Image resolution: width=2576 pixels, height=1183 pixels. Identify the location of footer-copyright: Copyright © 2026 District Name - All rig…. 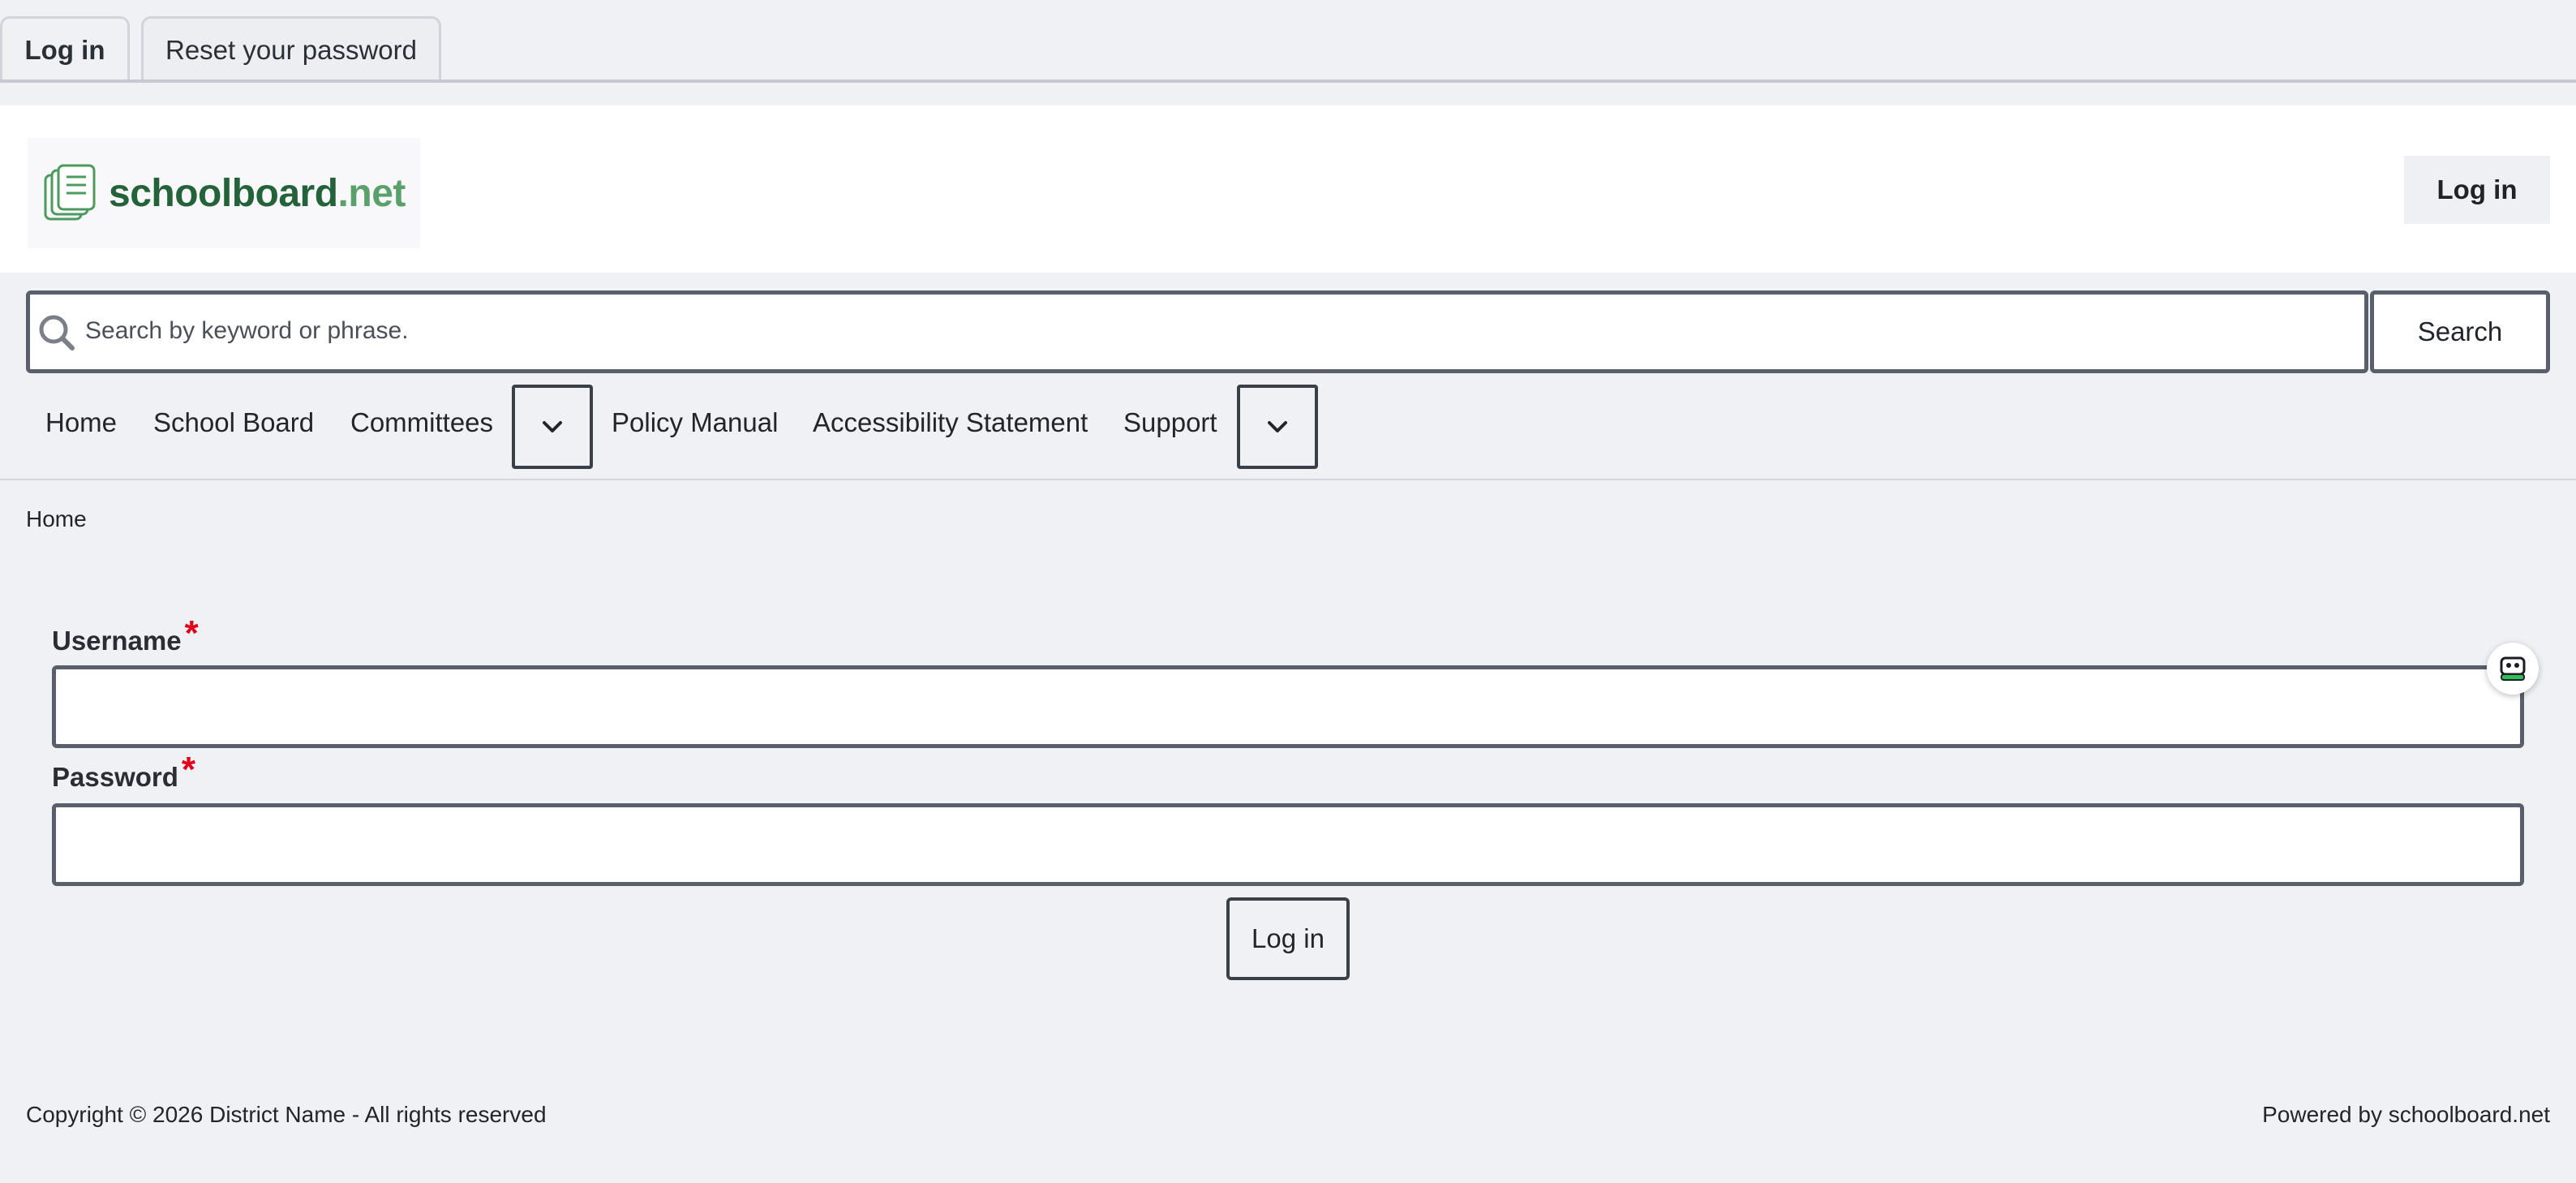
(286, 1114).